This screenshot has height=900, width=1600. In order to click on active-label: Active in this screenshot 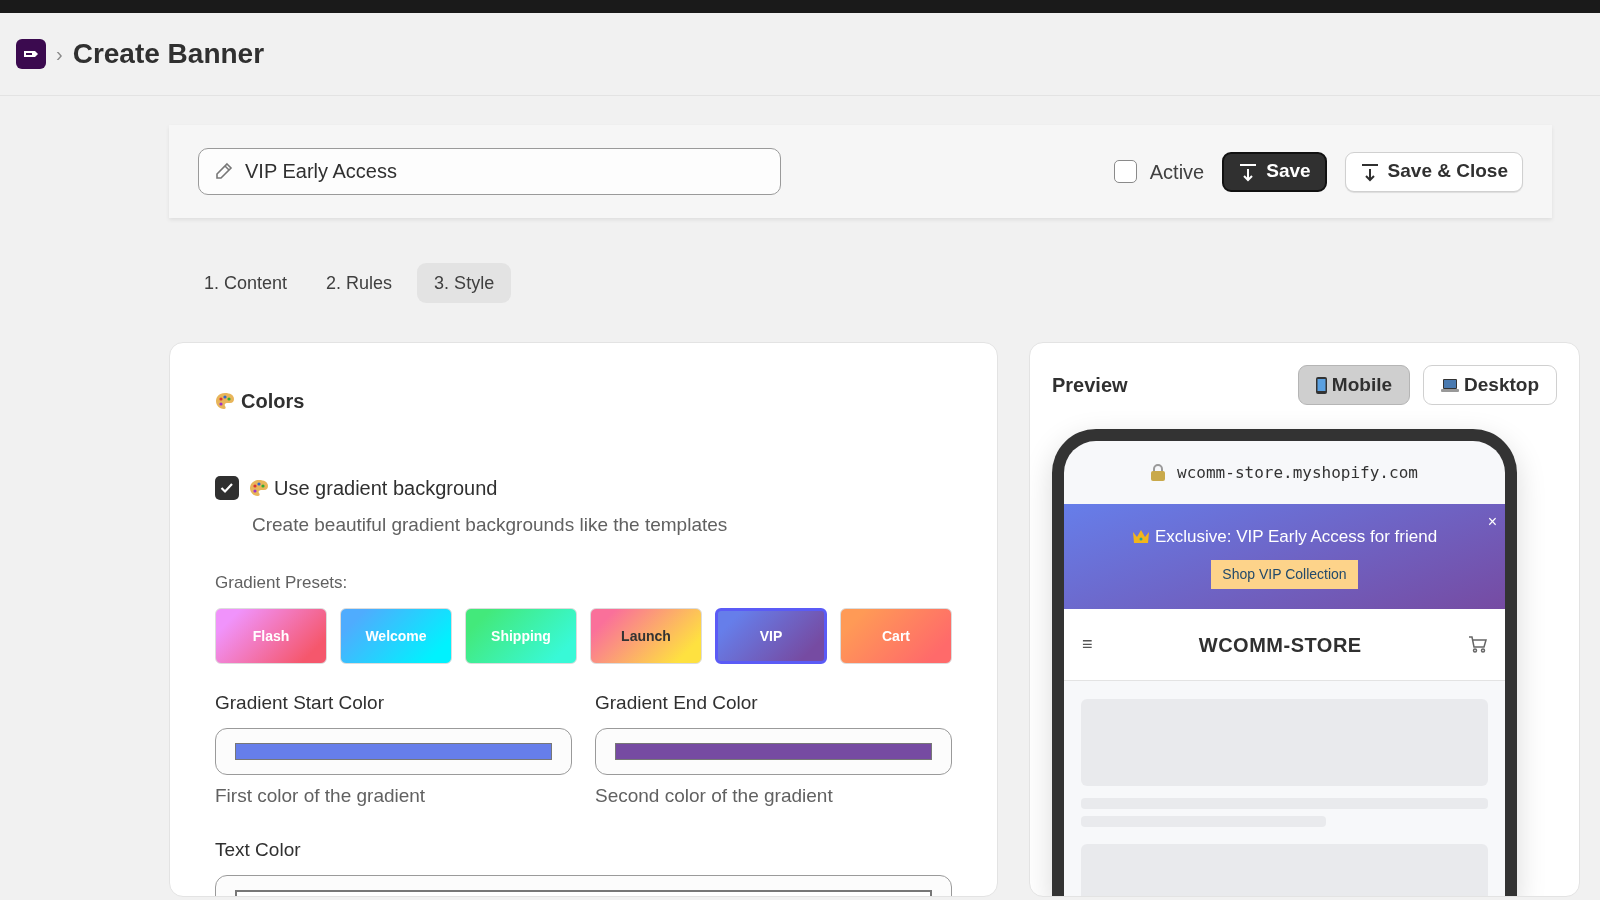, I will do `click(1177, 172)`.